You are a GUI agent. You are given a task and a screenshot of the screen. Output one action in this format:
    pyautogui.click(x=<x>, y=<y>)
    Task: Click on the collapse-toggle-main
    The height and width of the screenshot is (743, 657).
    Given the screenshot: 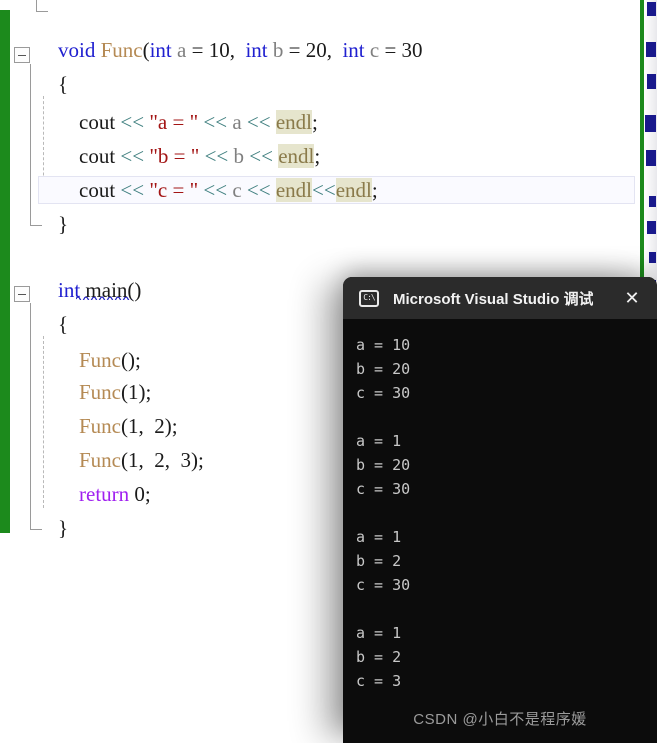 What is the action you would take?
    pyautogui.click(x=22, y=294)
    